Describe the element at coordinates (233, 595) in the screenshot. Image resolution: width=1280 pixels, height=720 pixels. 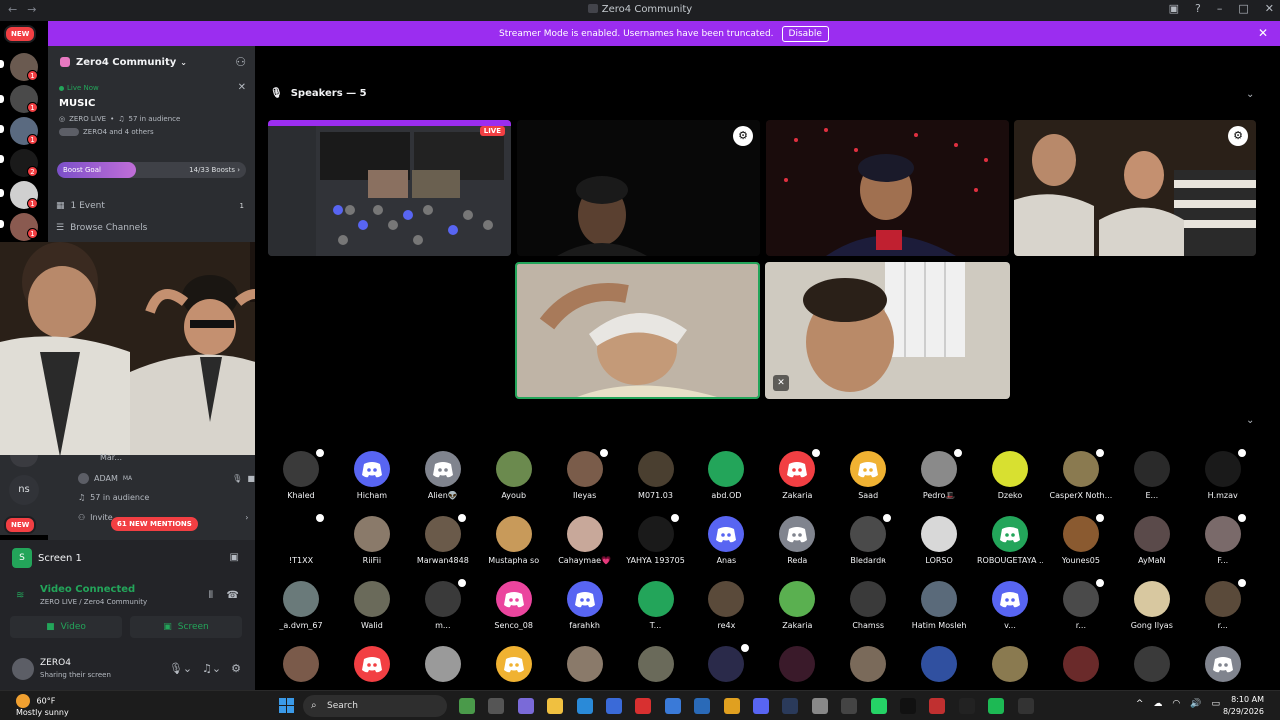
I see `disconnect-icon: ☎` at that location.